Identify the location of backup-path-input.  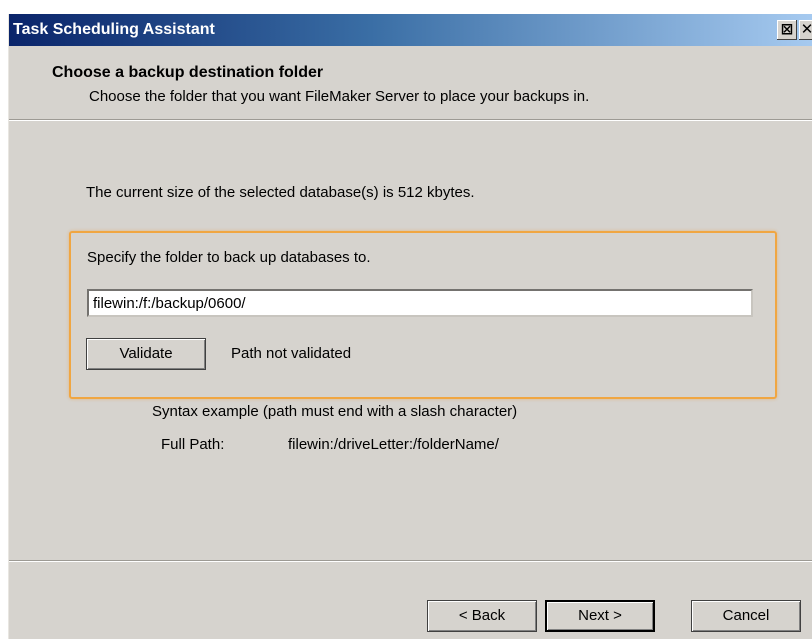
(420, 303).